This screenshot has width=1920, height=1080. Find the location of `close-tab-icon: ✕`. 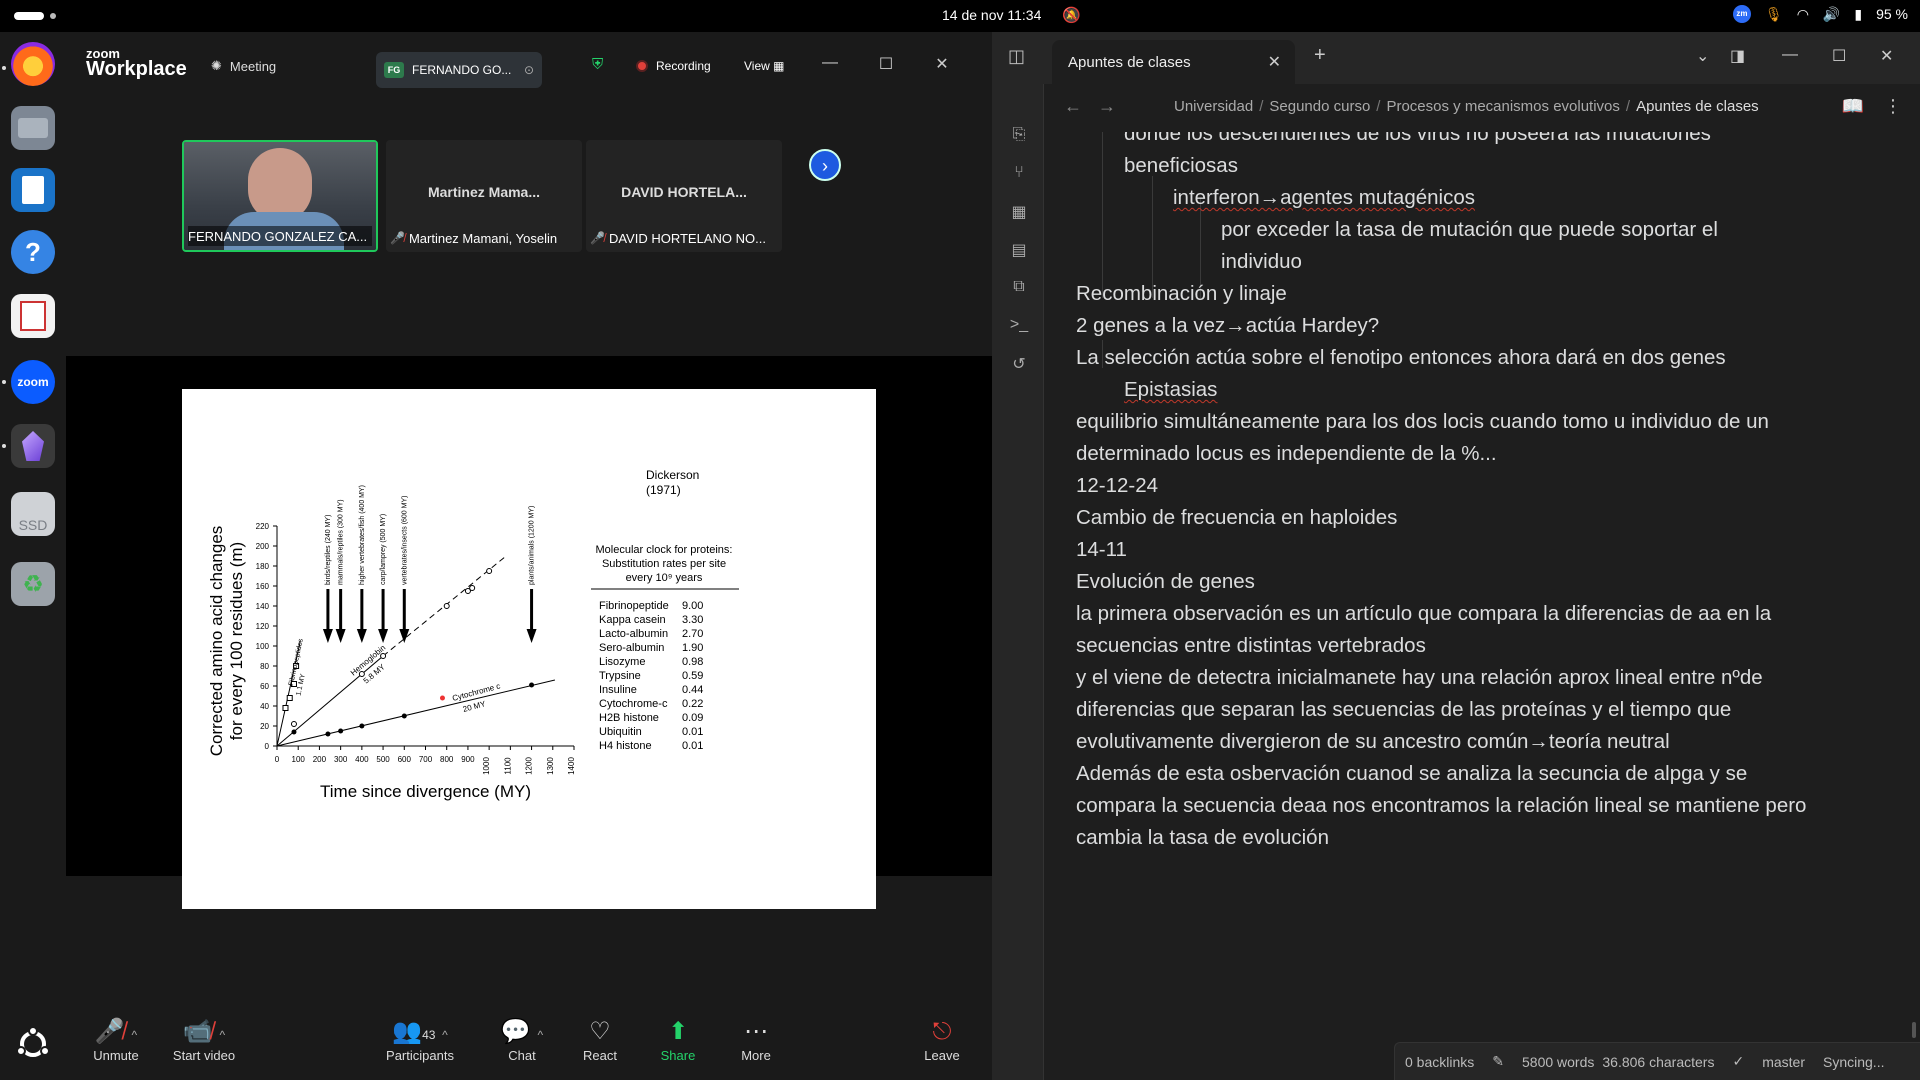

close-tab-icon: ✕ is located at coordinates (1274, 62).